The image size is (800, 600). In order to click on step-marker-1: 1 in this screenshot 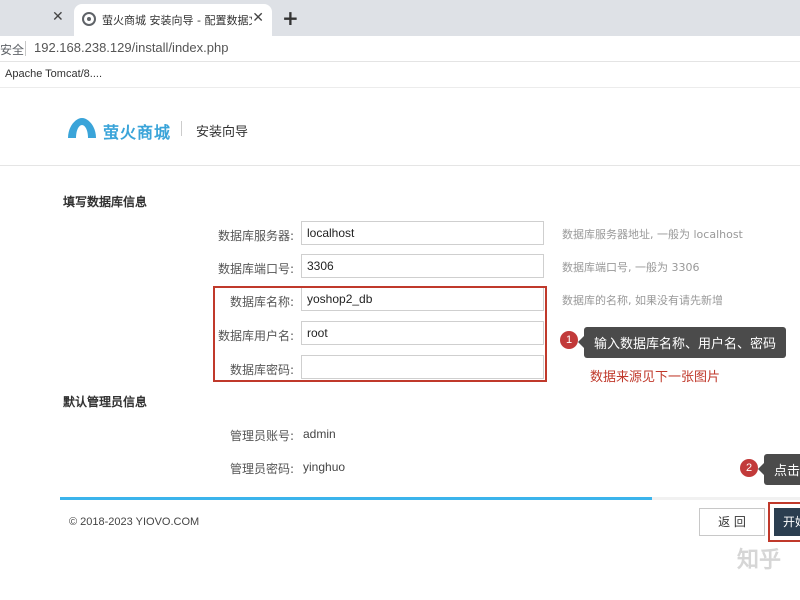, I will do `click(569, 340)`.